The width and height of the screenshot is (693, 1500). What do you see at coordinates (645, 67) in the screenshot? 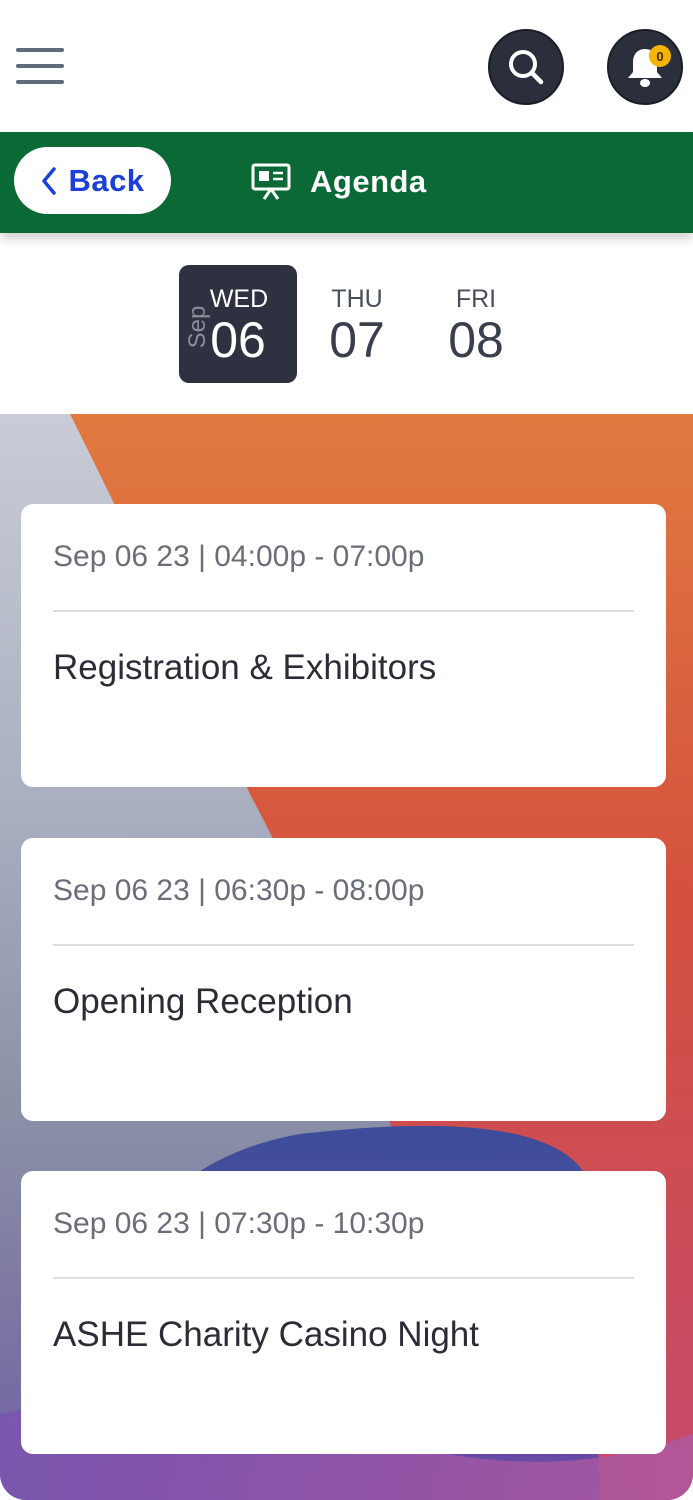
I see `notifications-button: 0` at bounding box center [645, 67].